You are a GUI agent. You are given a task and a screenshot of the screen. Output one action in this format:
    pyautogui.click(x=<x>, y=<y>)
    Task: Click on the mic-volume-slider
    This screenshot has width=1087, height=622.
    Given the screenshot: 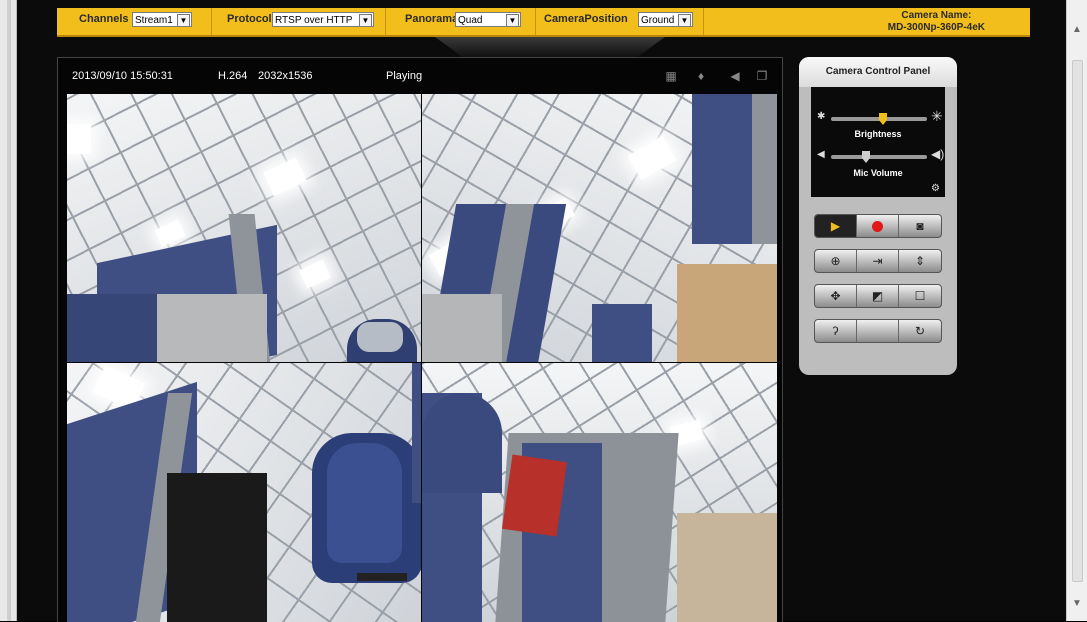 What is the action you would take?
    pyautogui.click(x=879, y=157)
    